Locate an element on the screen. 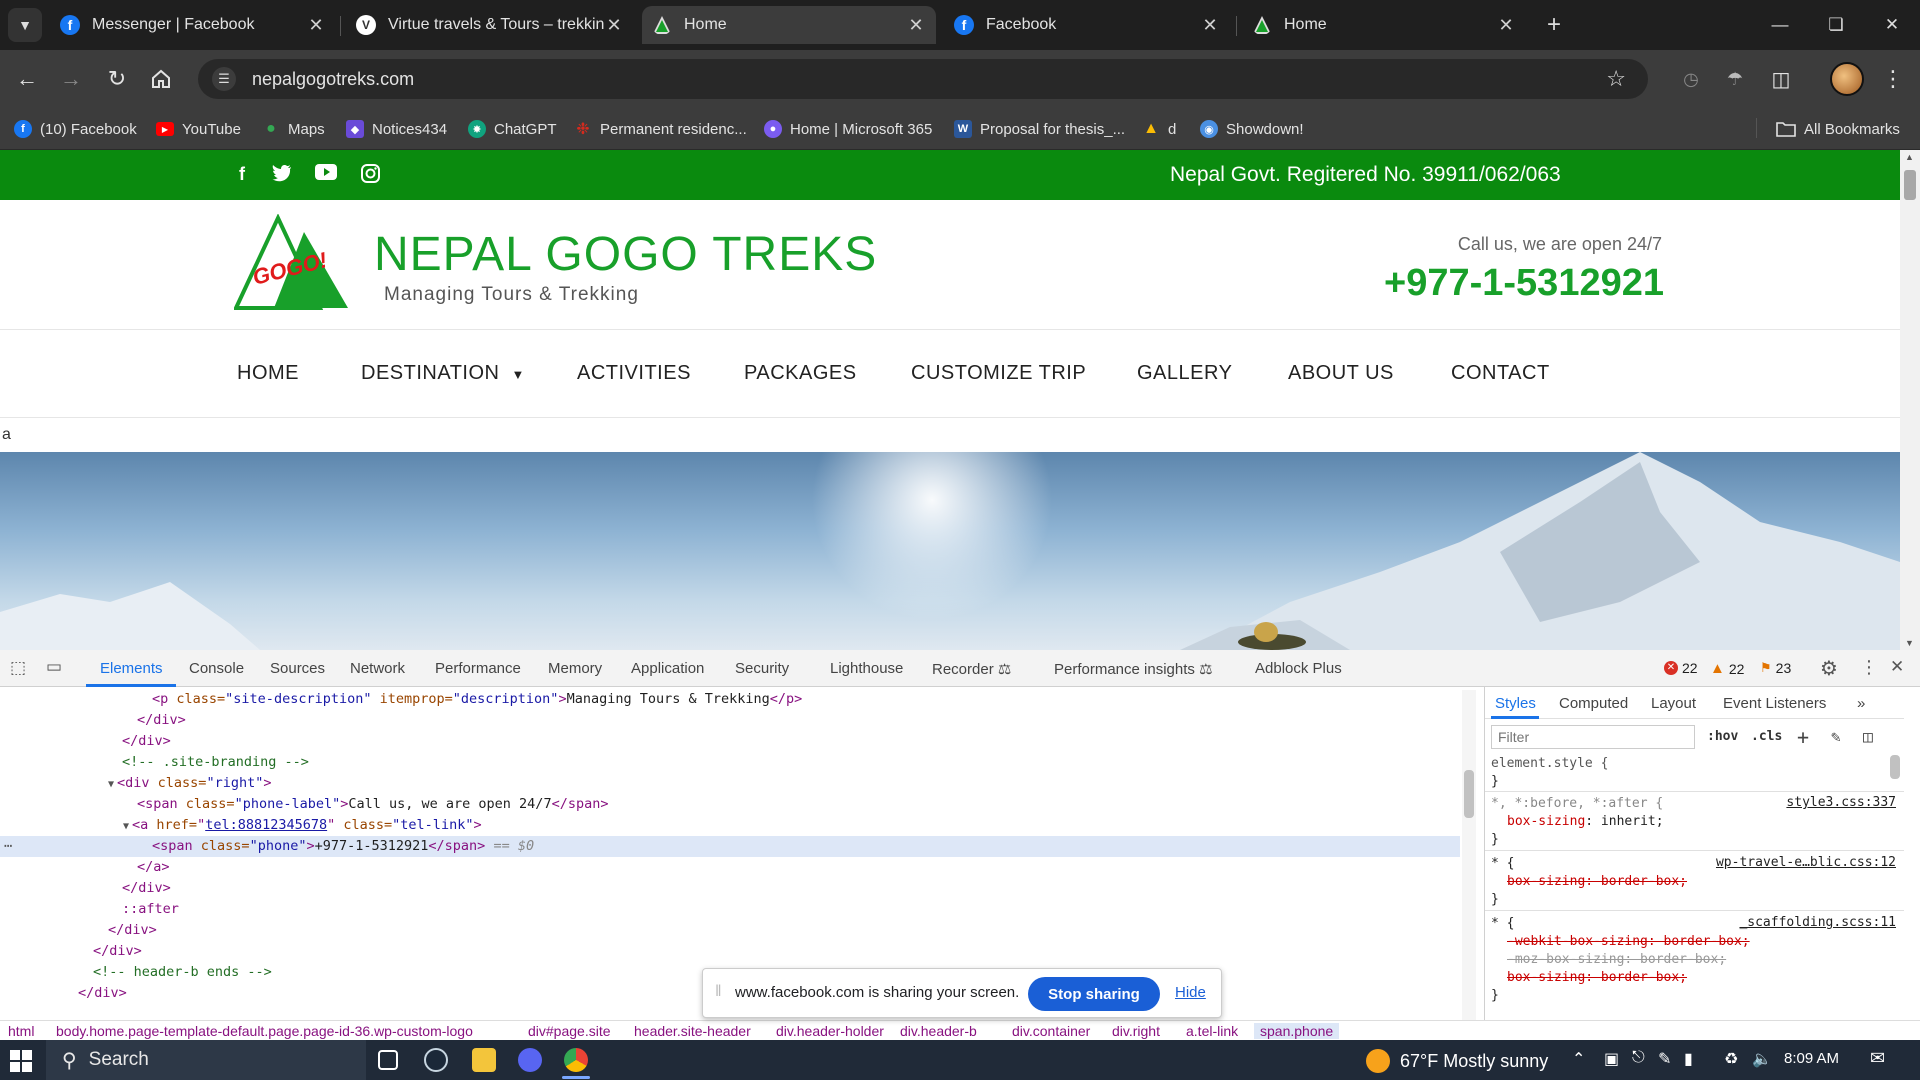 The image size is (1920, 1080). styles-filter-input is located at coordinates (1593, 737).